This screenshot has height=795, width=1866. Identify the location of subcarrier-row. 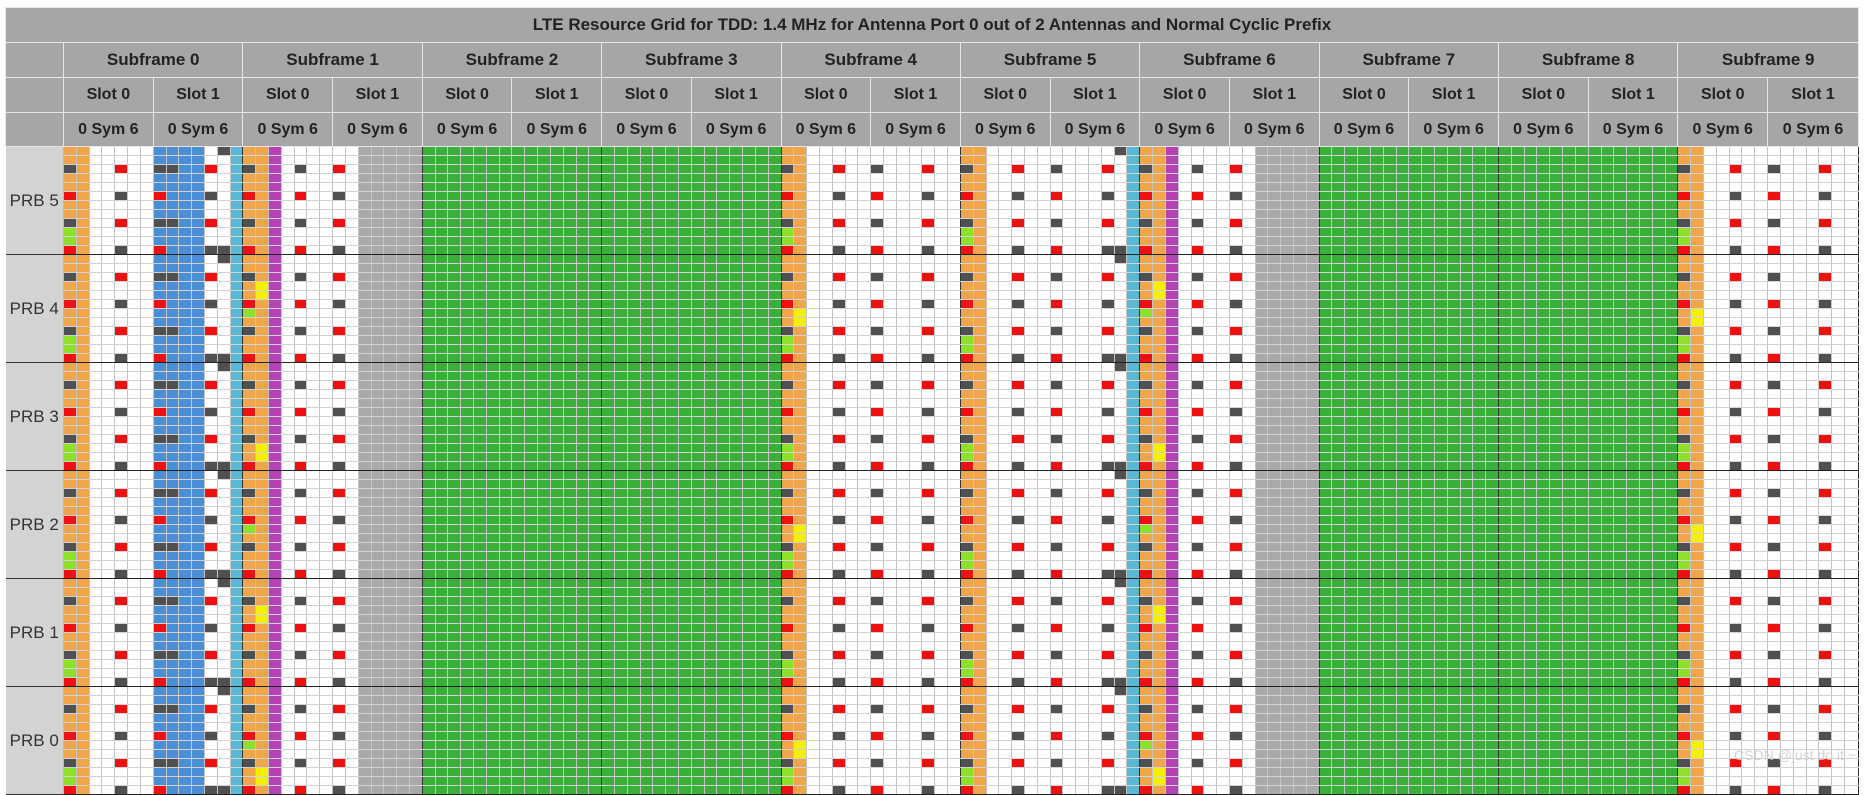
(933, 223).